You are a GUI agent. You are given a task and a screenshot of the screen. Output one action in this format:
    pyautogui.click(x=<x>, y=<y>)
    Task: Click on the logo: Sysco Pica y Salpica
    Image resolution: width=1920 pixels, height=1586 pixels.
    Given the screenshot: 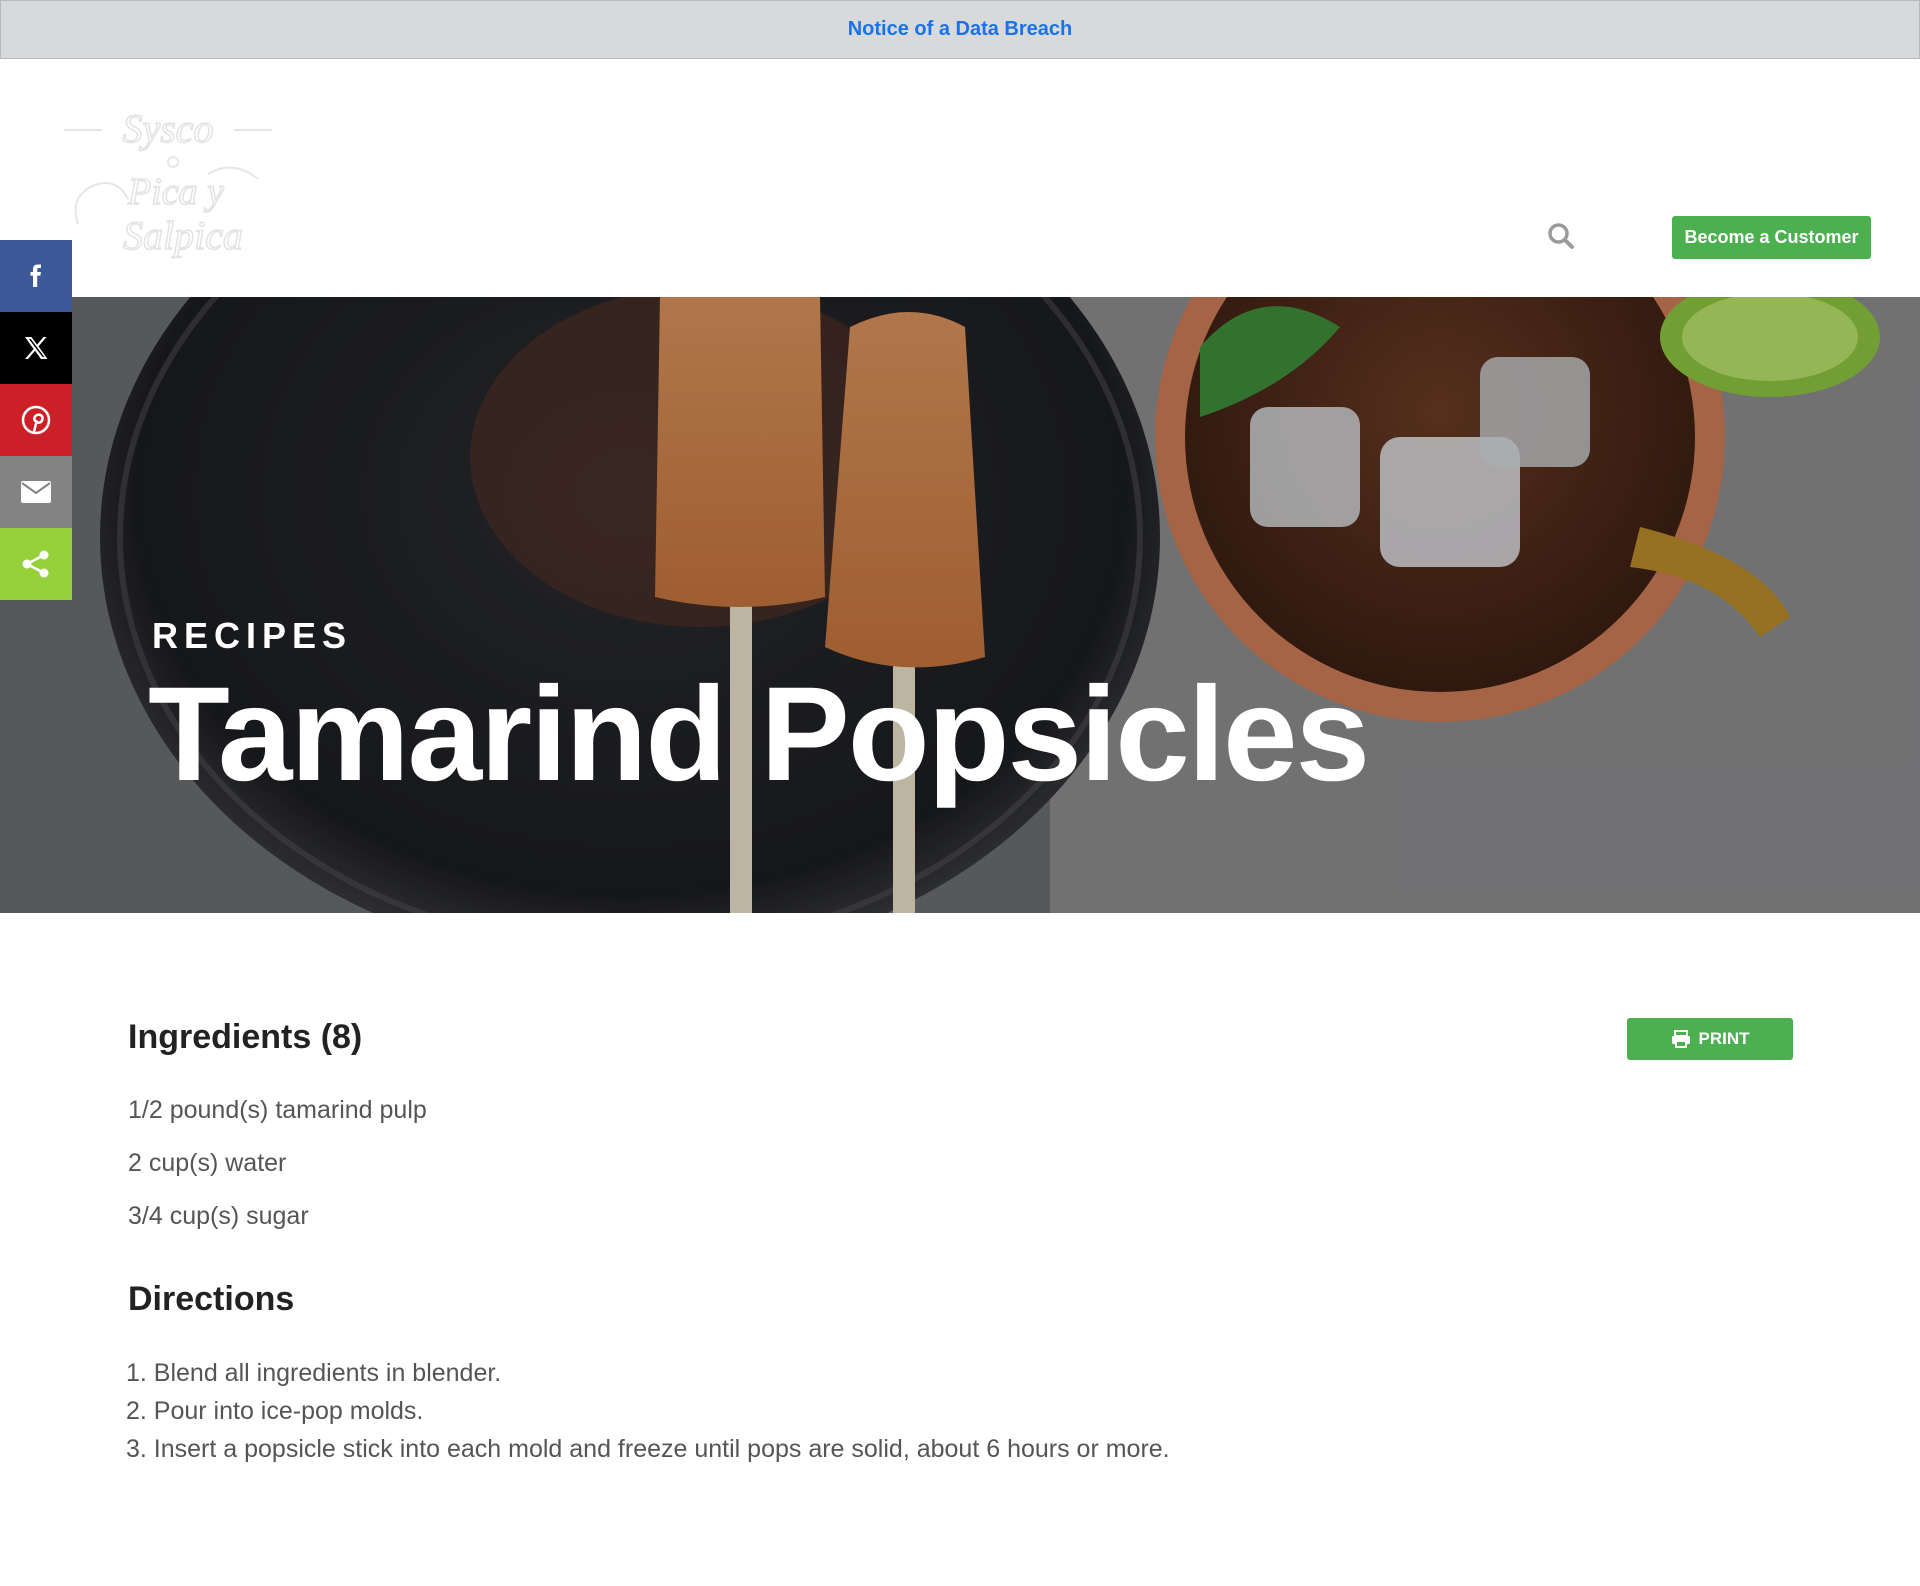 What is the action you would take?
    pyautogui.click(x=176, y=189)
    